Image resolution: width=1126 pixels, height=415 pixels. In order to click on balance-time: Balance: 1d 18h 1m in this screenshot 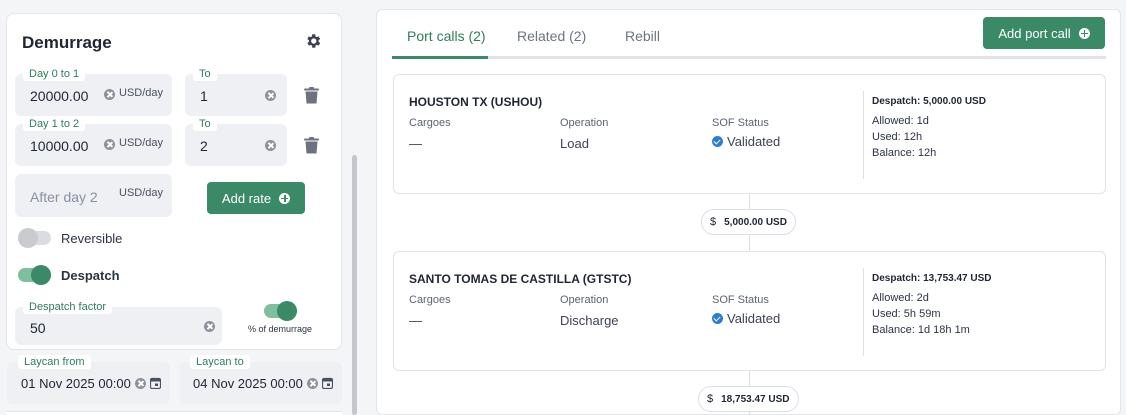, I will do `click(921, 330)`.